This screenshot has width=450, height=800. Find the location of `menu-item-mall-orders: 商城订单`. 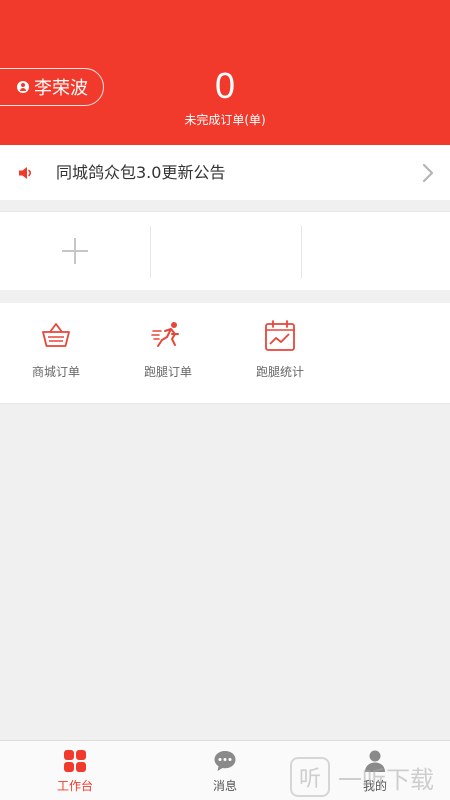

menu-item-mall-orders: 商城订单 is located at coordinates (56, 354).